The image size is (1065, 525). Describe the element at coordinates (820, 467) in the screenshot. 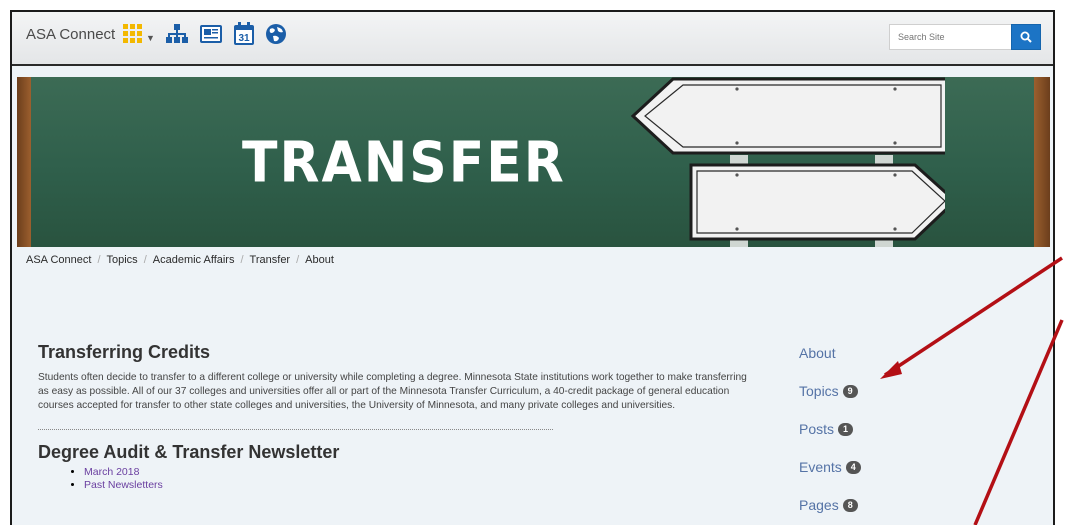

I see `nav-item-label: Events` at that location.